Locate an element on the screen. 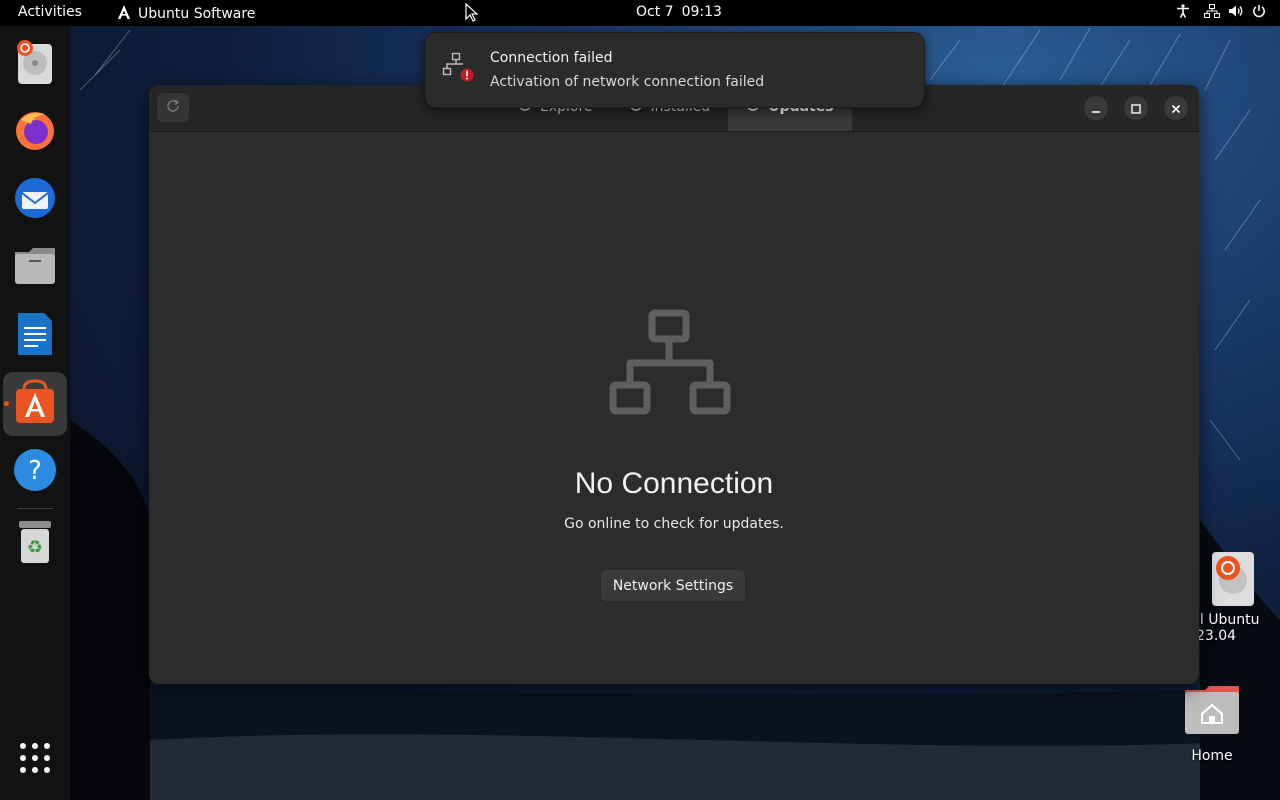 The width and height of the screenshot is (1280, 800). files-icon is located at coordinates (35, 268).